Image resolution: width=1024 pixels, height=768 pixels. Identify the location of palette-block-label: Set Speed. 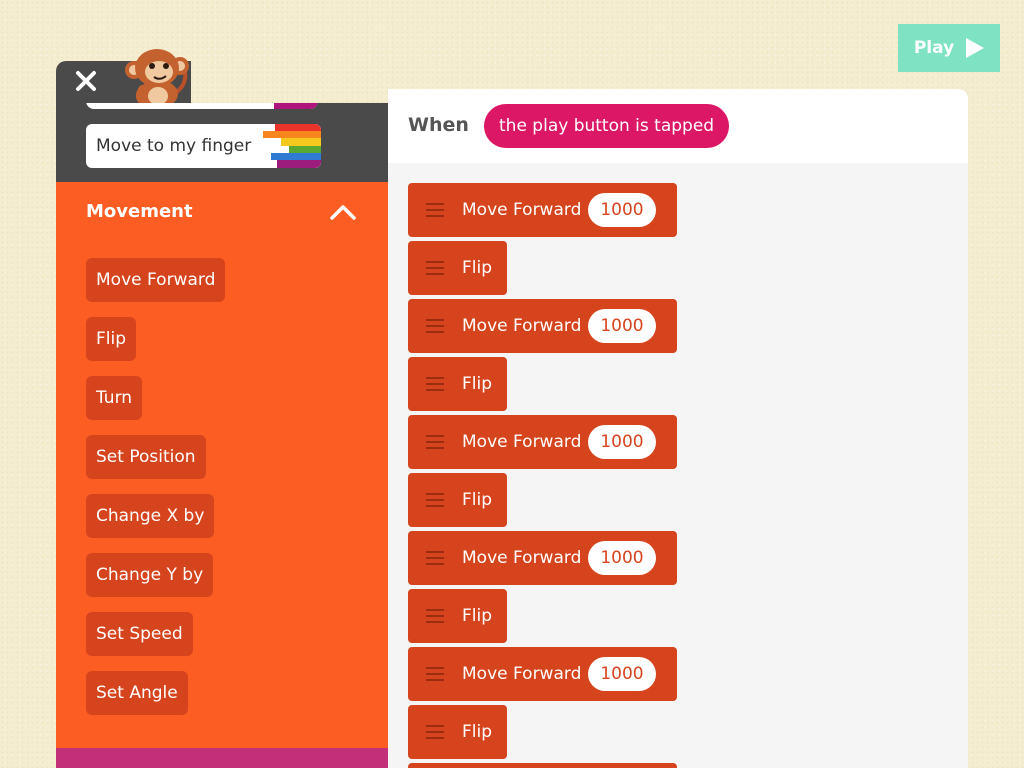
(139, 634).